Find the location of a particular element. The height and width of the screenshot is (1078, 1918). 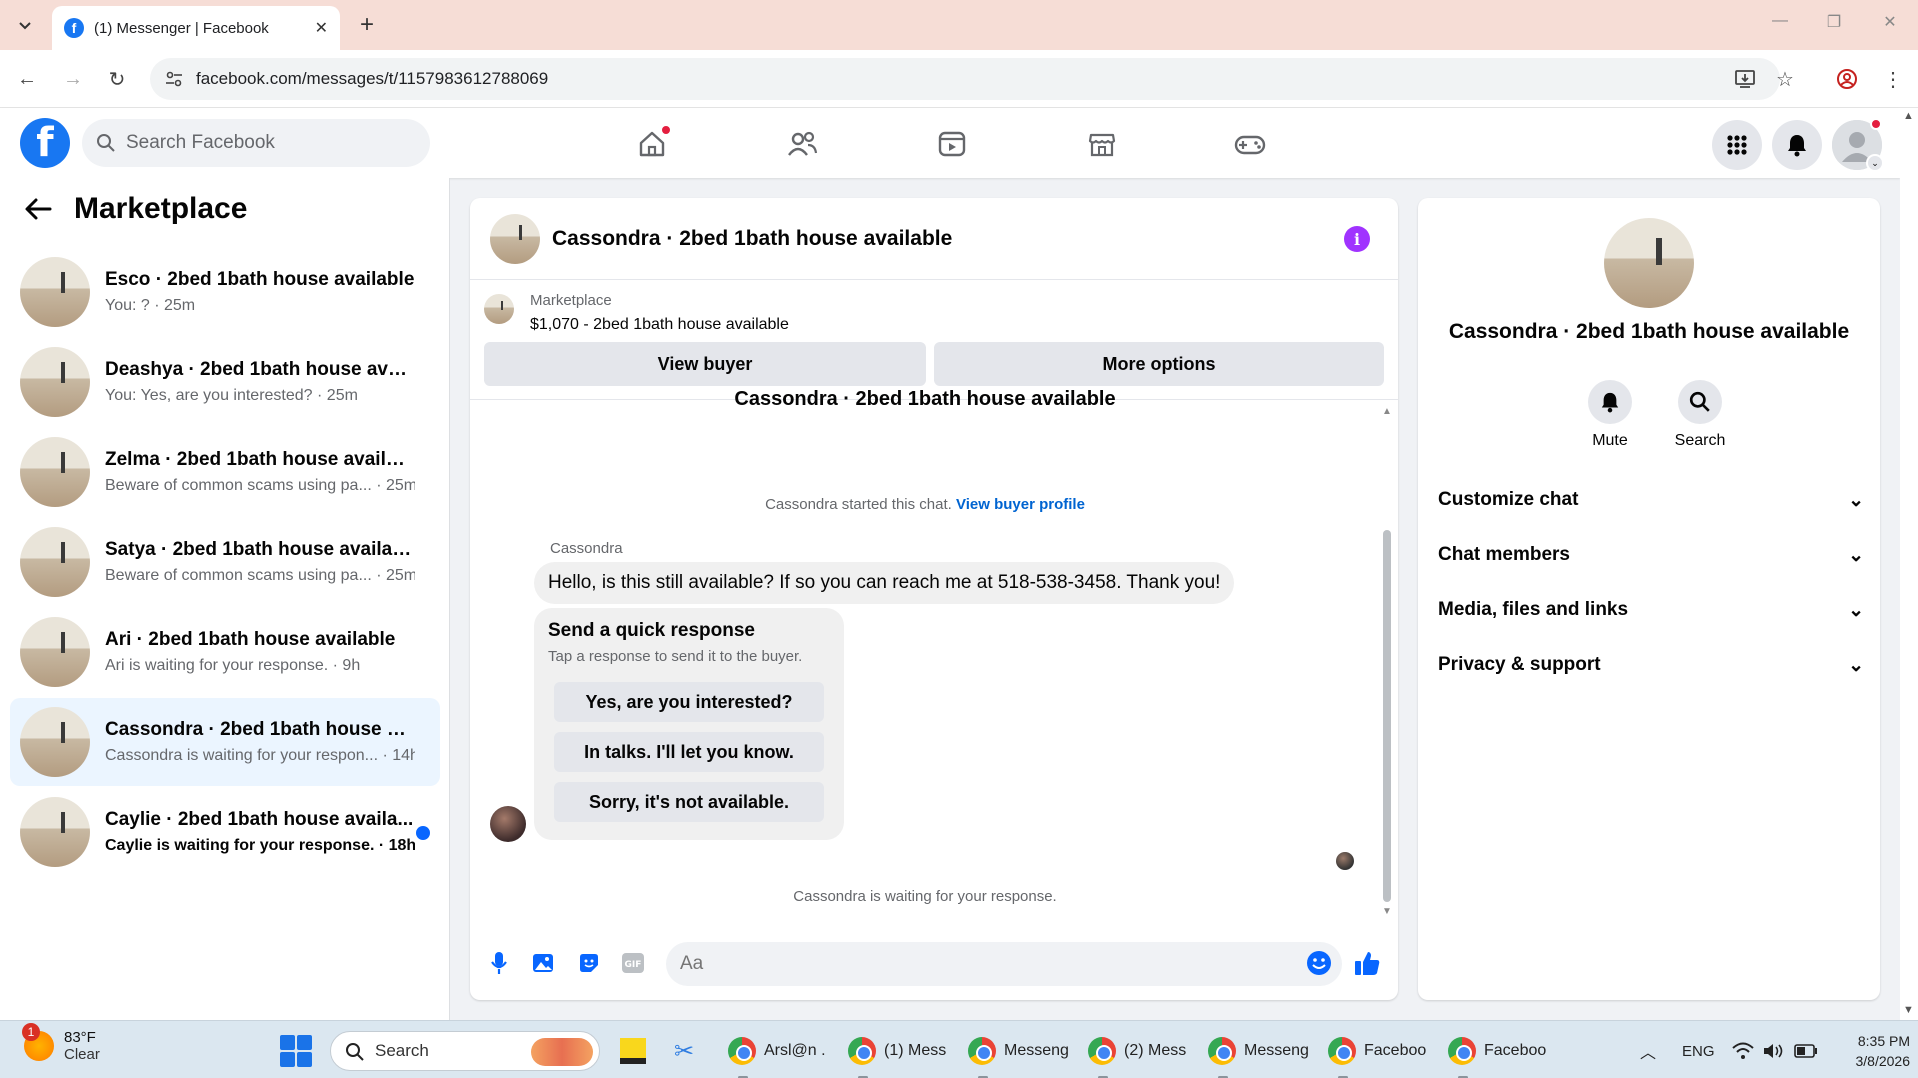

thumbs-up-icon is located at coordinates (1367, 963).